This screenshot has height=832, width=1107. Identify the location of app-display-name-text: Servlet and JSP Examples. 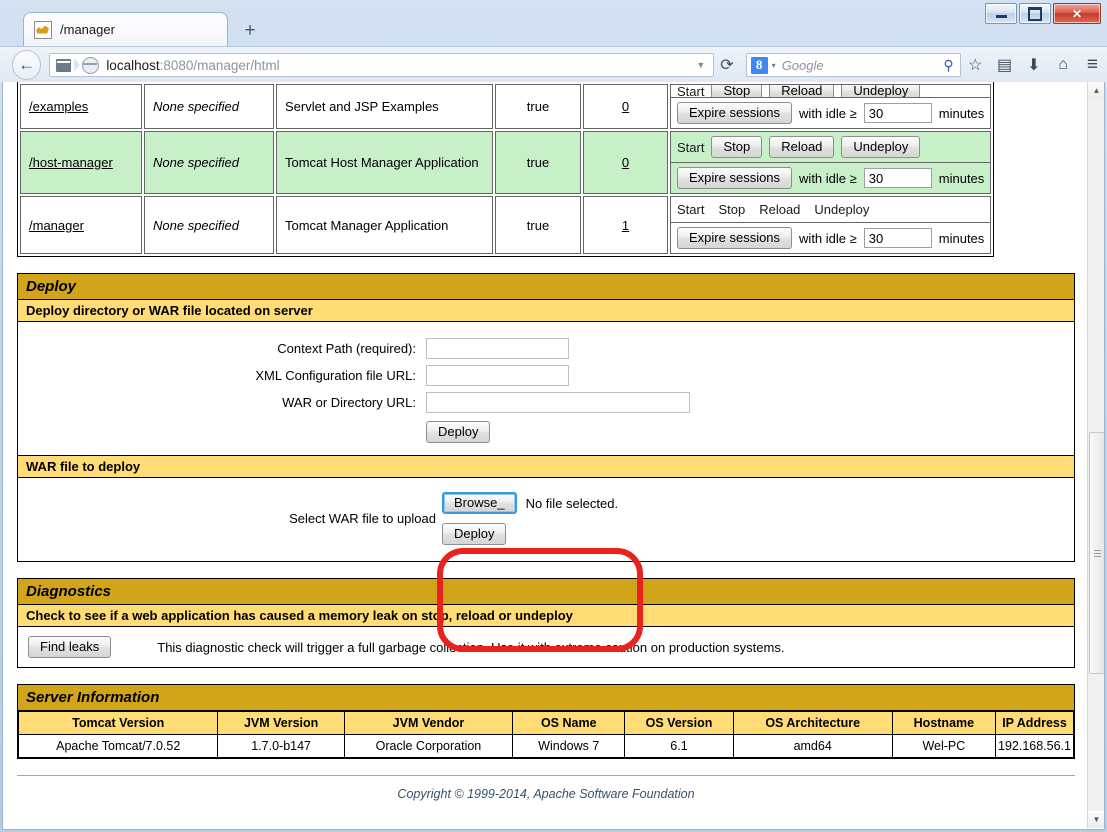
(362, 106).